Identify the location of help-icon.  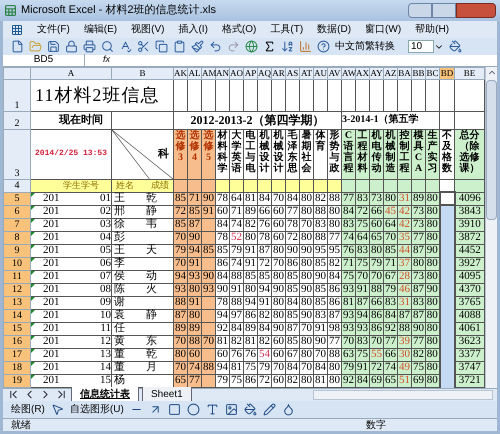
(323, 47).